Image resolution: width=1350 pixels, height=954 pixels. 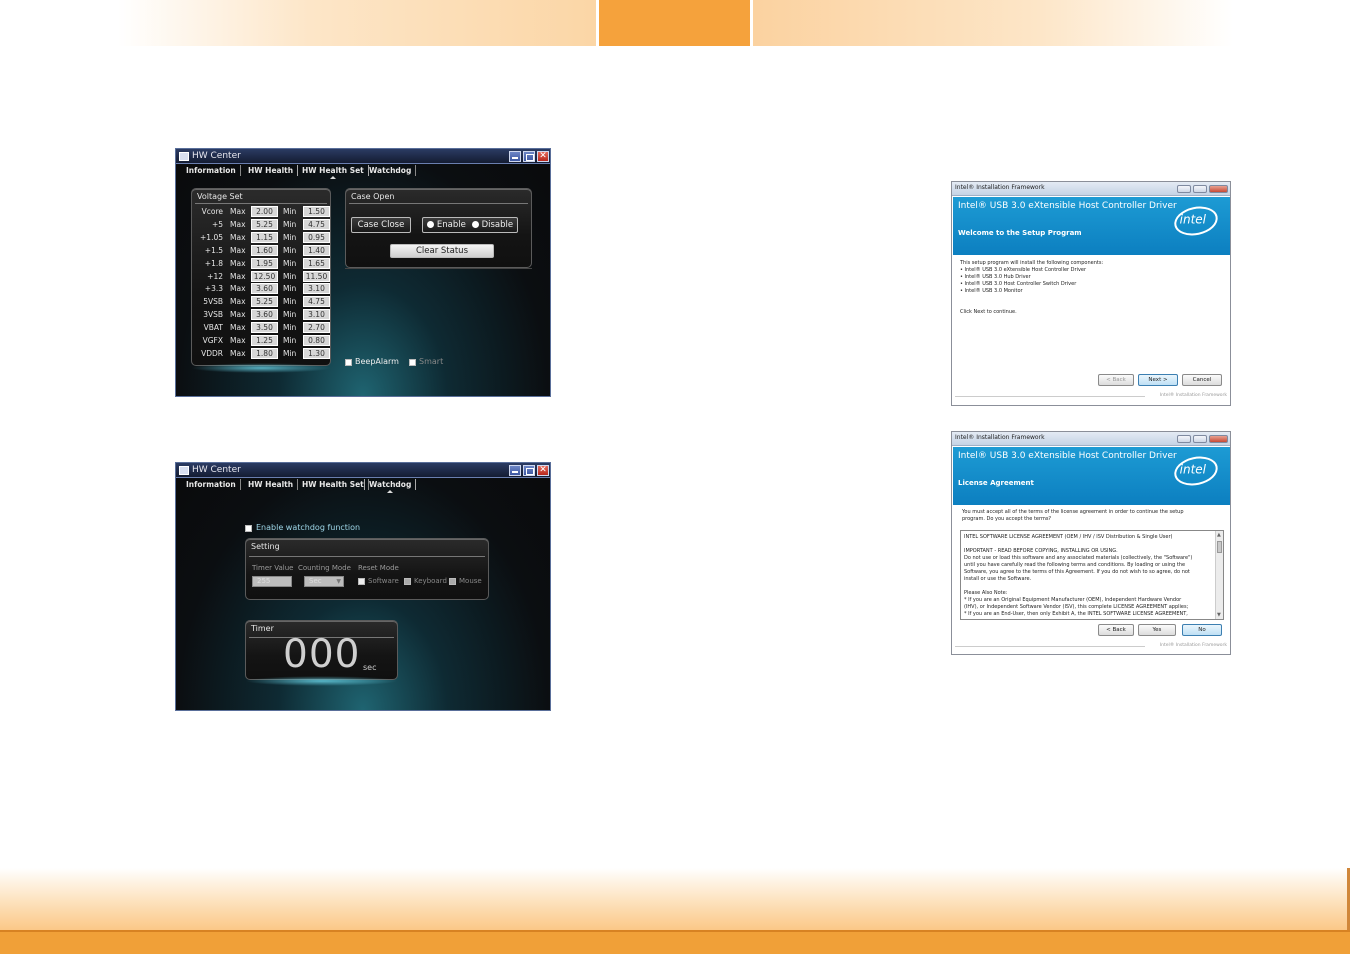 What do you see at coordinates (220, 196) in the screenshot?
I see `voltage-set-title: Voltage Set` at bounding box center [220, 196].